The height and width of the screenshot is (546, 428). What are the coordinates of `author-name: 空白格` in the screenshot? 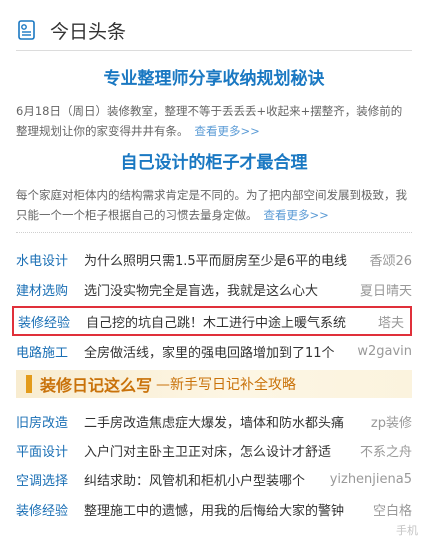 It's located at (392, 509).